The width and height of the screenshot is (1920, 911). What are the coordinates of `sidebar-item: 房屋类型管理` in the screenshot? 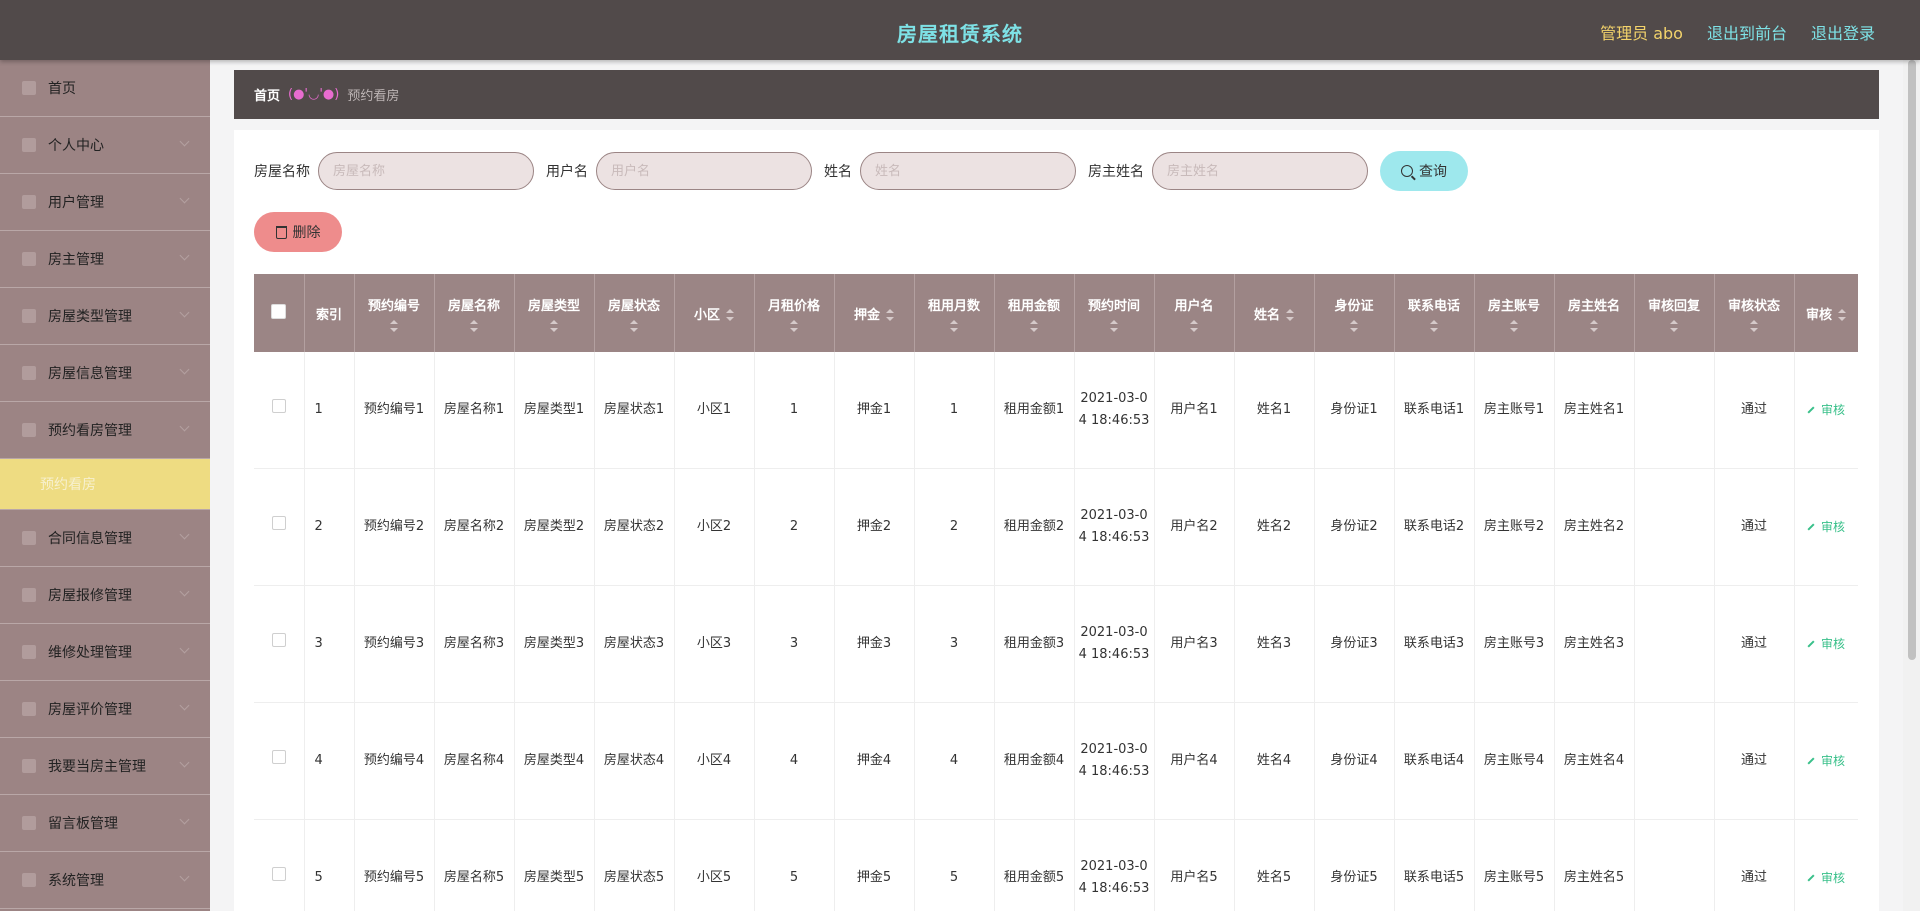 It's located at (105, 316).